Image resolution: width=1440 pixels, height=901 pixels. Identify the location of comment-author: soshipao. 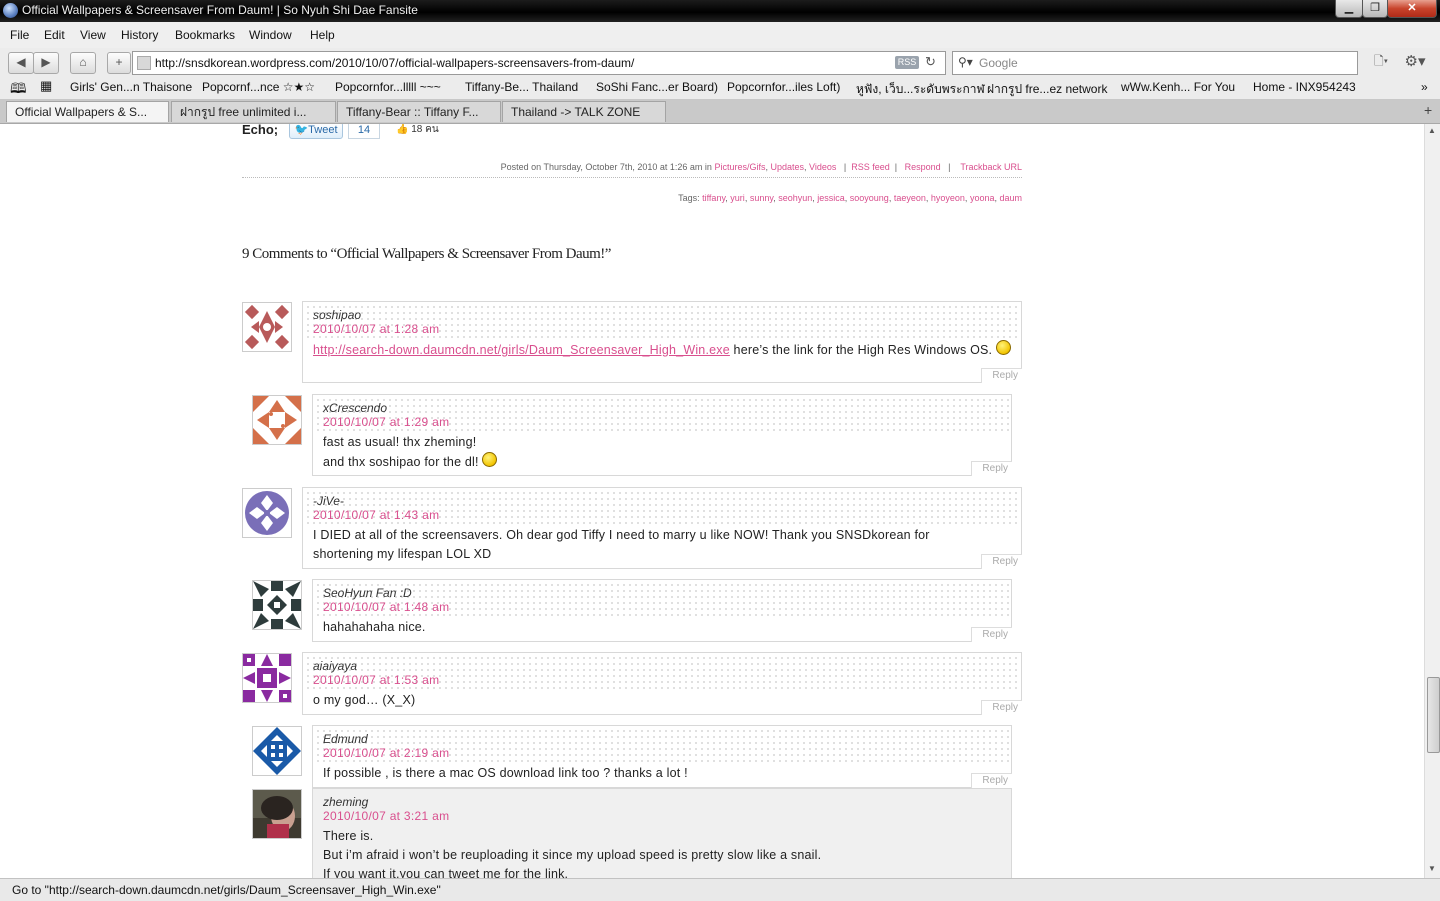
(337, 315).